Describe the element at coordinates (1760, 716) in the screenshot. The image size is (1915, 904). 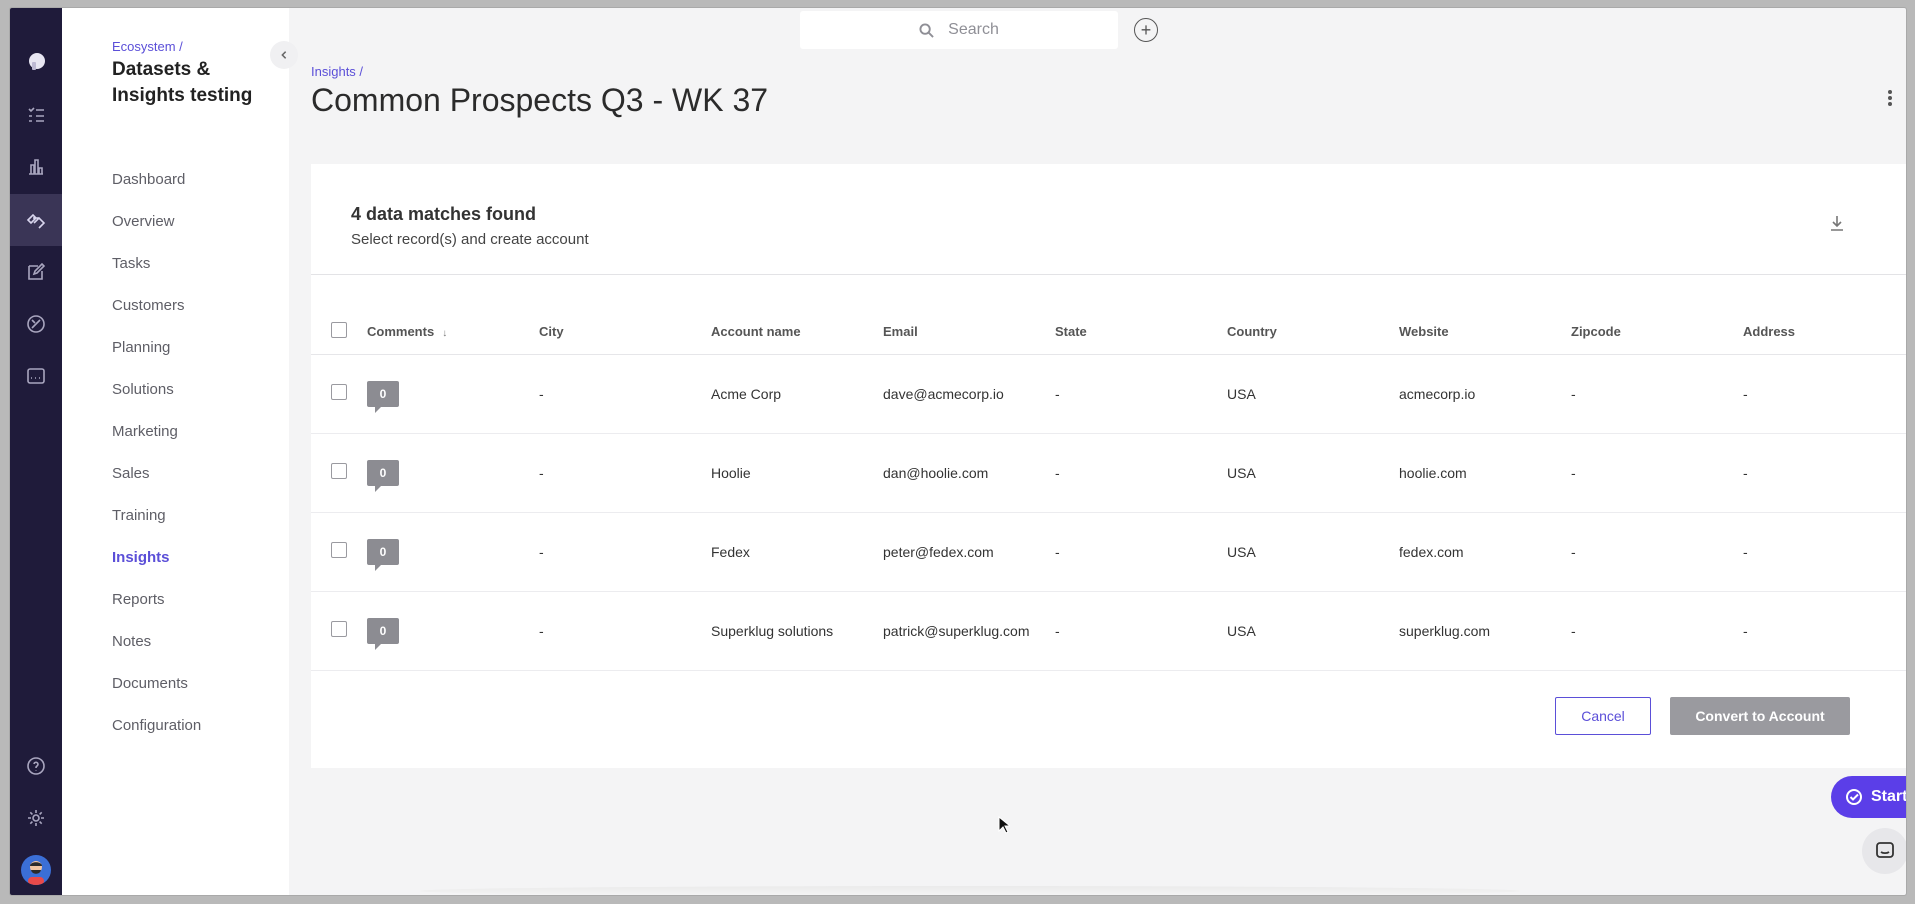
I see `convert-to-account-button: Convert to Account` at that location.